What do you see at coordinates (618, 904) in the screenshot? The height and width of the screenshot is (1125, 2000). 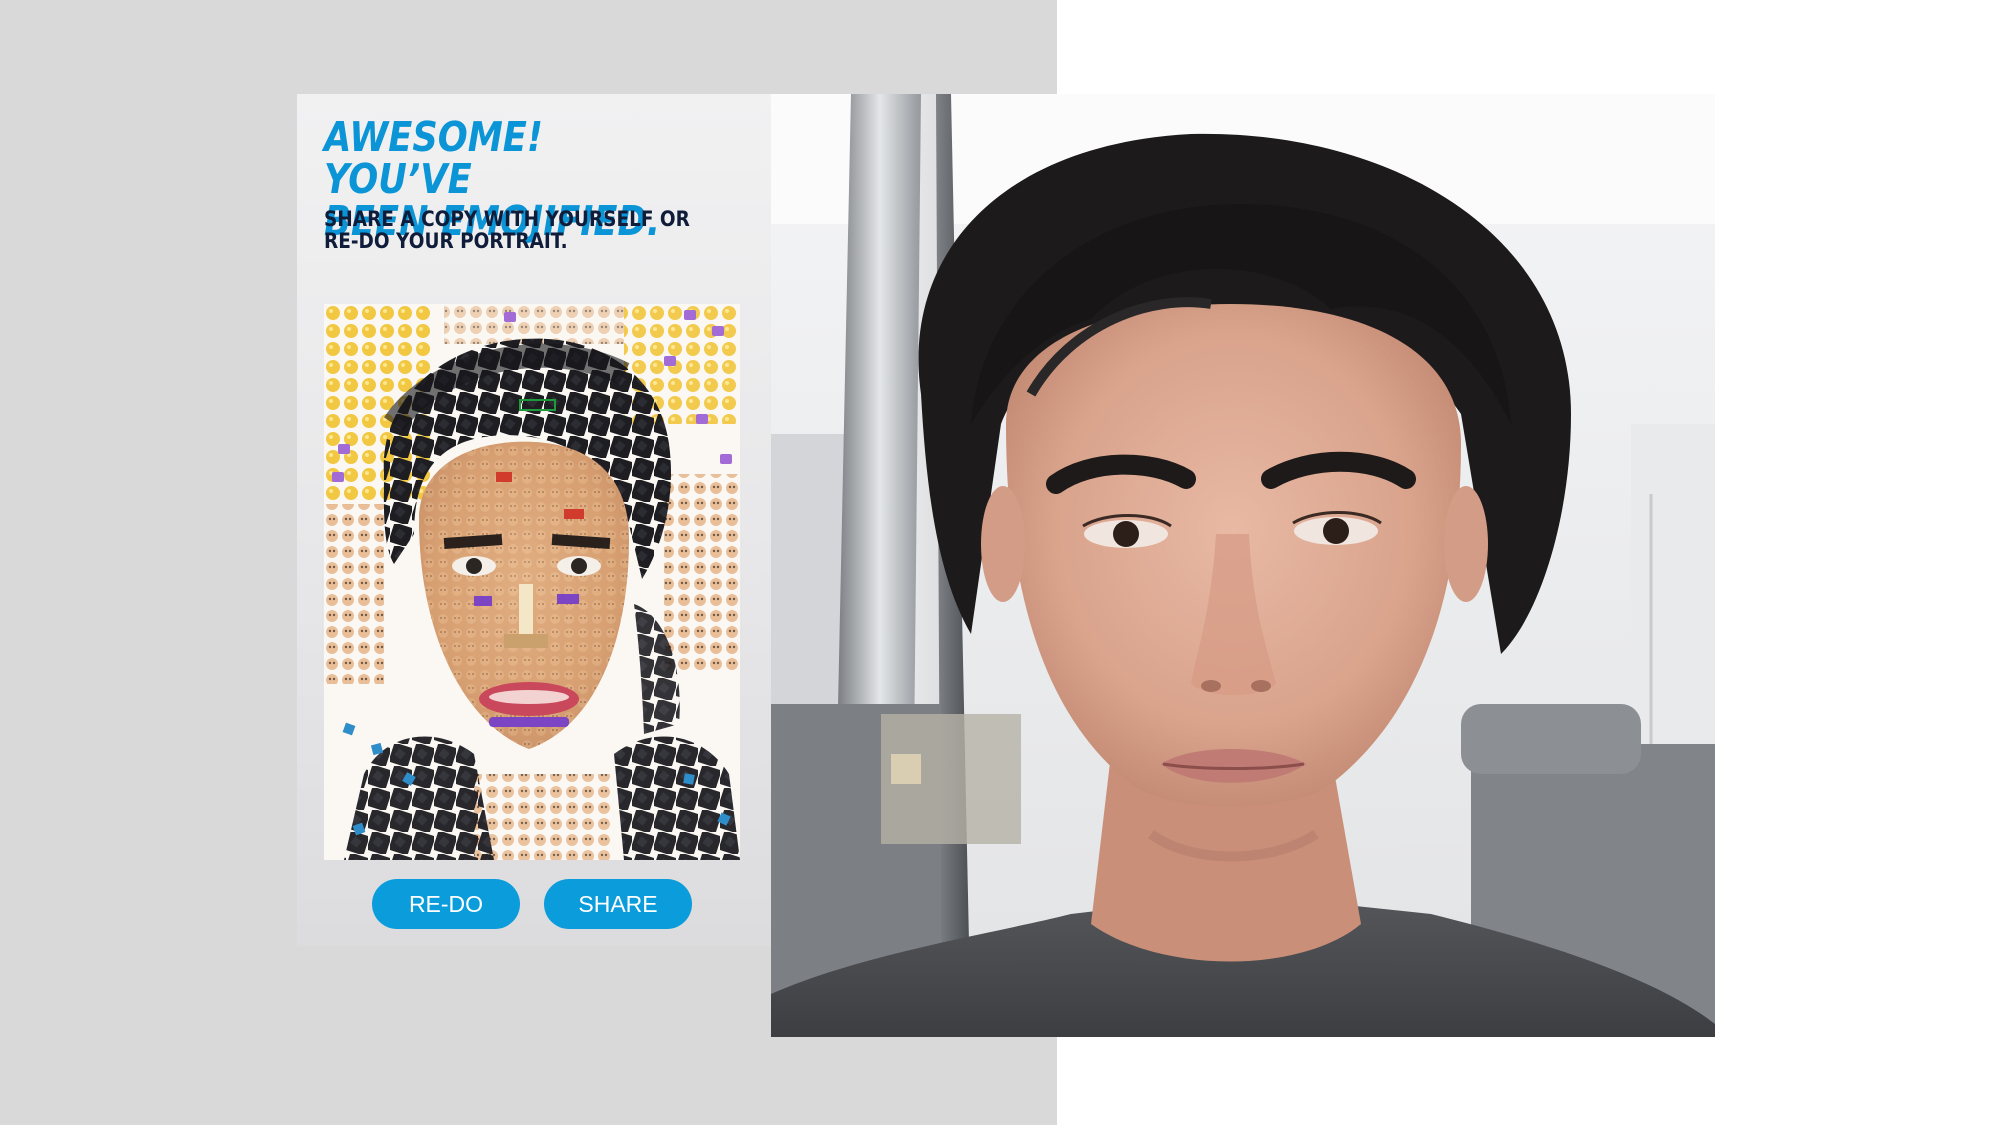 I see `share-button: SHARE` at bounding box center [618, 904].